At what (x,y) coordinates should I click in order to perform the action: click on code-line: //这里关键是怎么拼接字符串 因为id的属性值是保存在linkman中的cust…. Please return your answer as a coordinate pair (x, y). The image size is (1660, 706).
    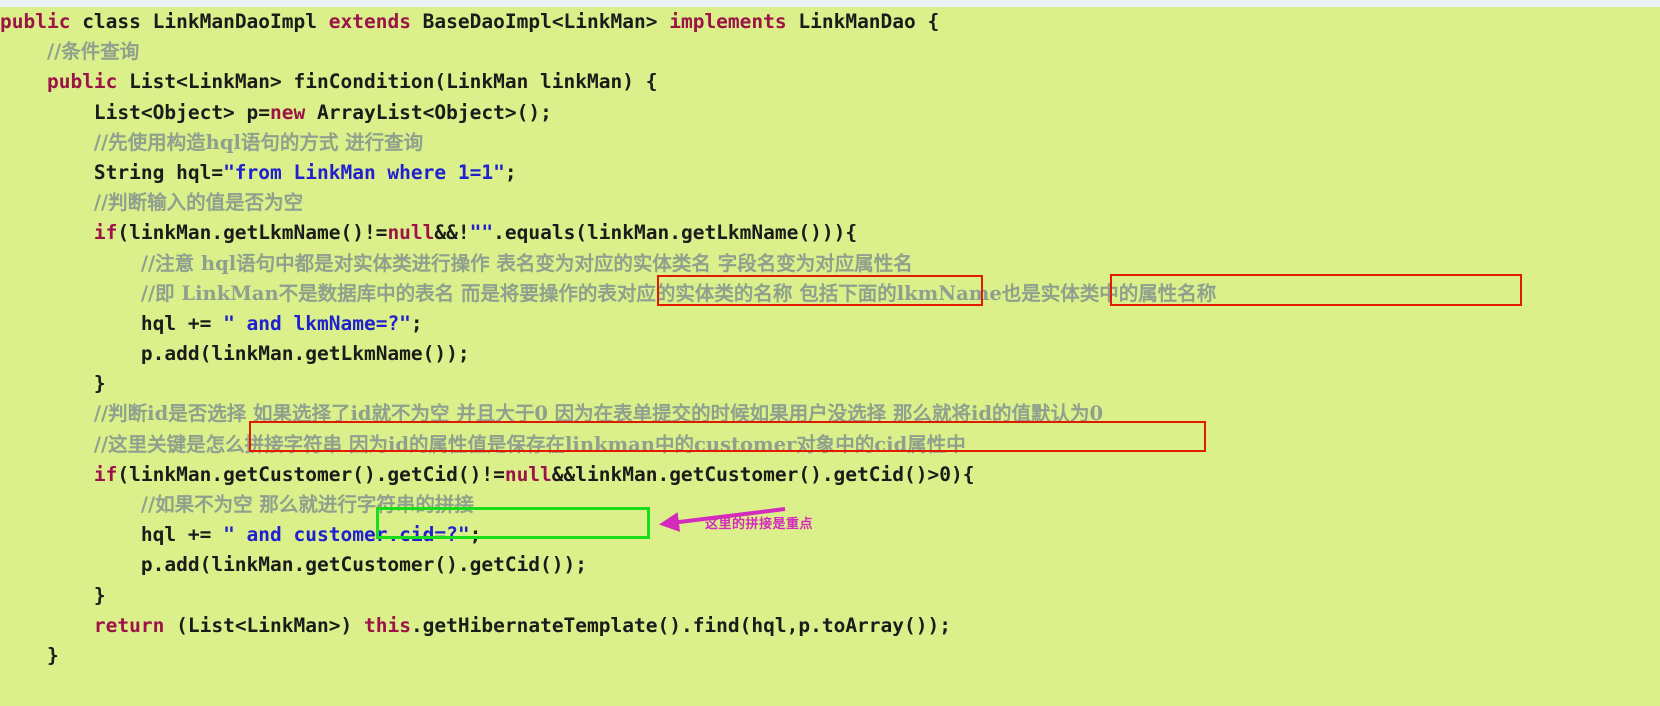
    Looking at the image, I should click on (830, 445).